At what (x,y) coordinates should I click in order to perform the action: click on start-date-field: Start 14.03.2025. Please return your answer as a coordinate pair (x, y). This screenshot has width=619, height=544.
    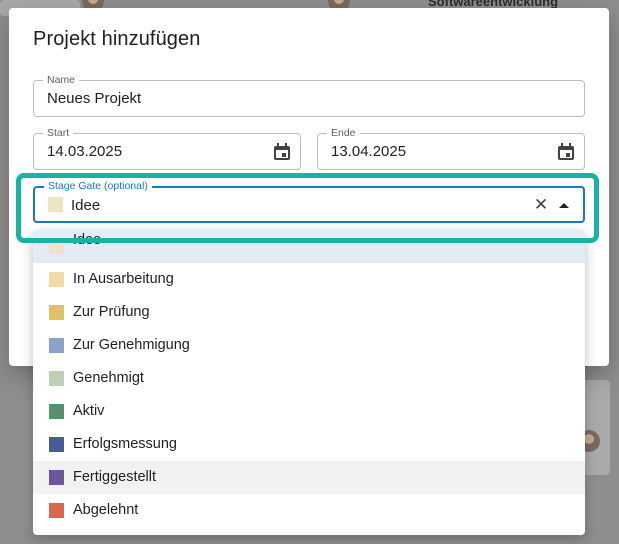
    Looking at the image, I should click on (167, 148).